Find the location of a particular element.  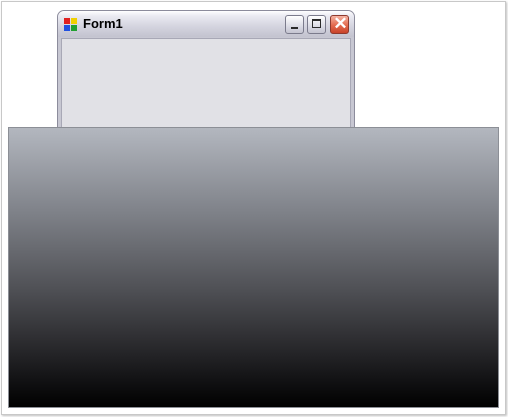

title-bar: Form1 ✕ is located at coordinates (206, 24).